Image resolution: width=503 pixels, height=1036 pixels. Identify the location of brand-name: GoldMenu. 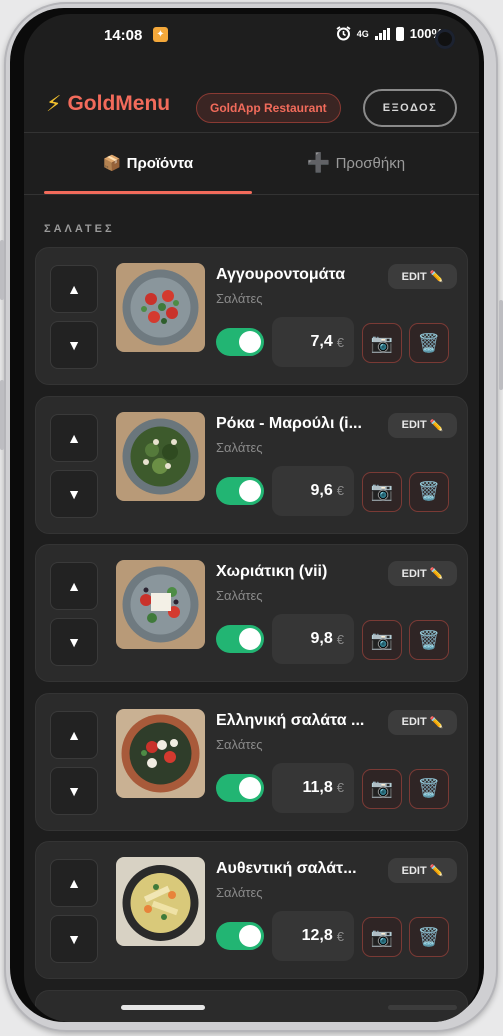
(119, 103).